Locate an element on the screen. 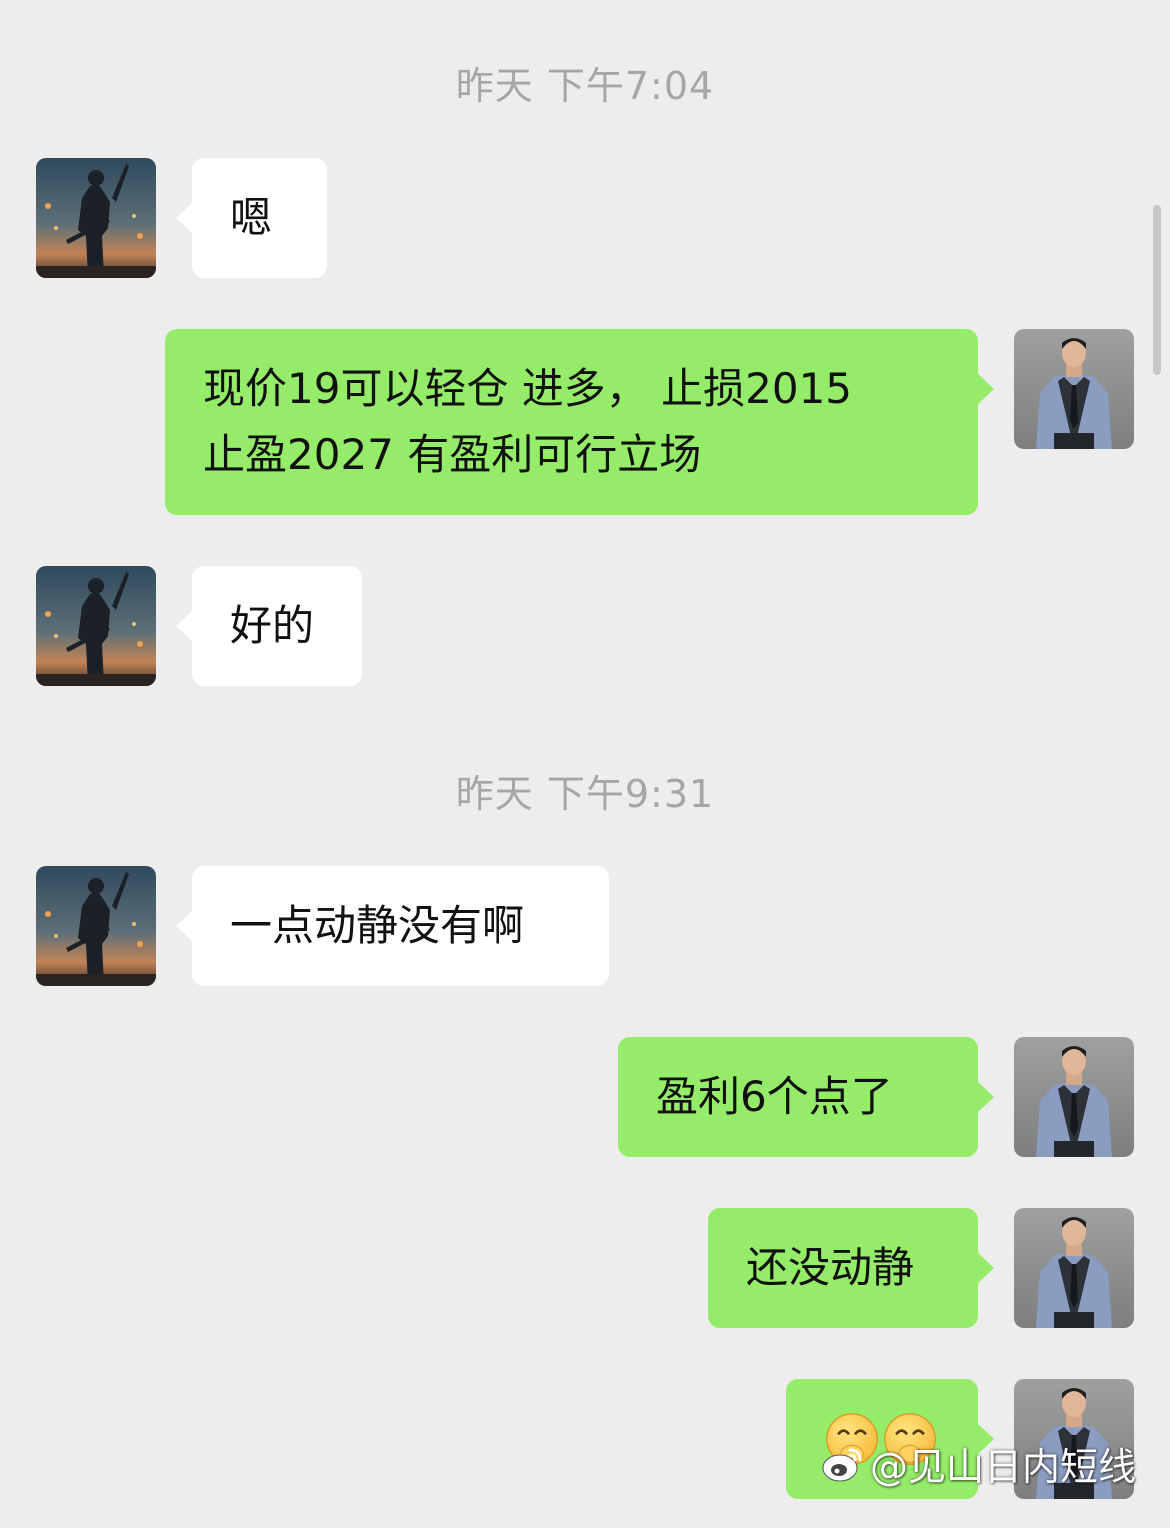  message-text: 嗯 is located at coordinates (251, 217).